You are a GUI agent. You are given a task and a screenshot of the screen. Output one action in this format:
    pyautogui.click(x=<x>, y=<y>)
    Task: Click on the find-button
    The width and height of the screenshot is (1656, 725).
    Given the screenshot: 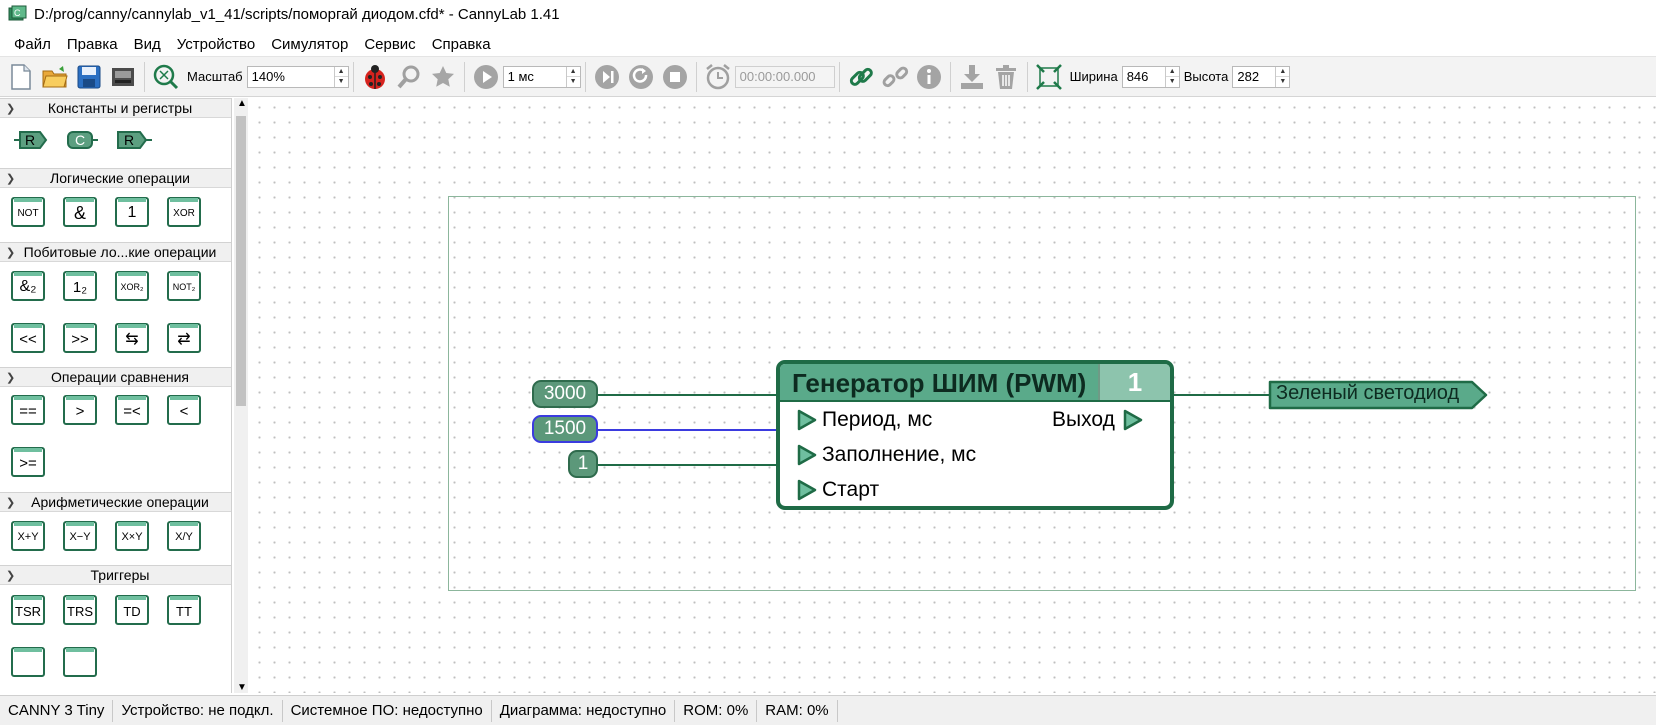 What is the action you would take?
    pyautogui.click(x=409, y=77)
    